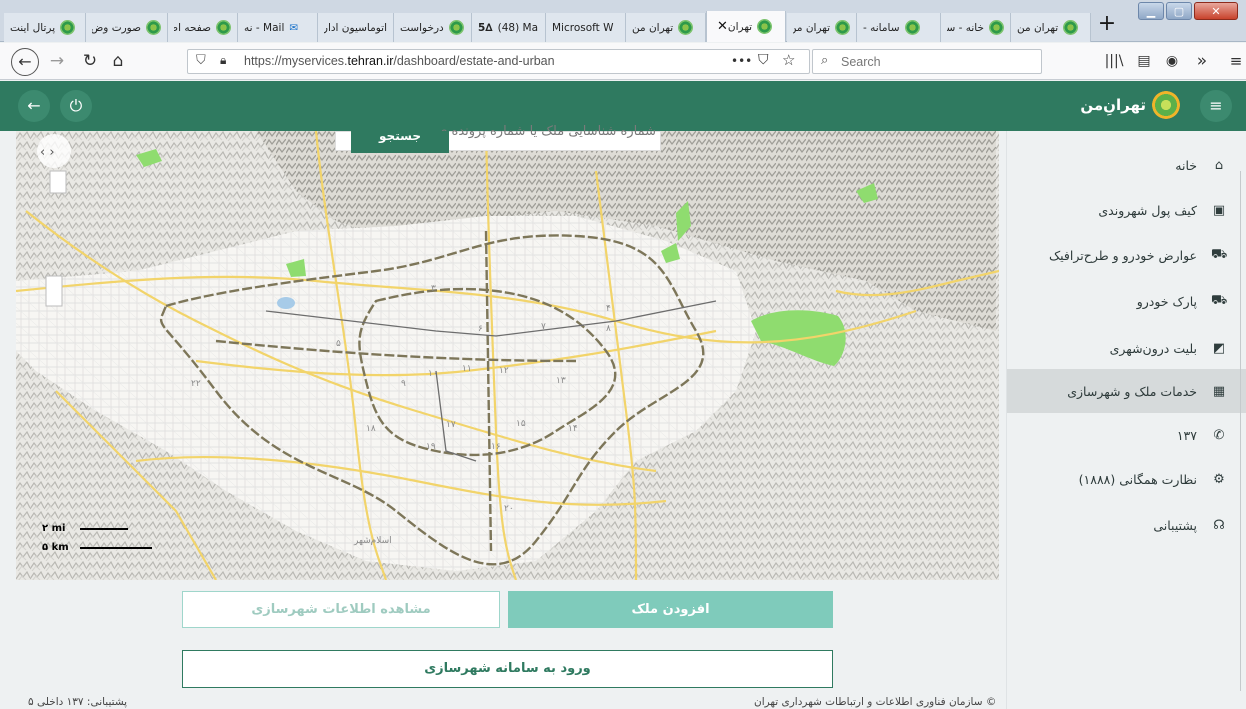 This screenshot has width=1246, height=709. I want to click on close-tab-icon: ✕, so click(722, 26).